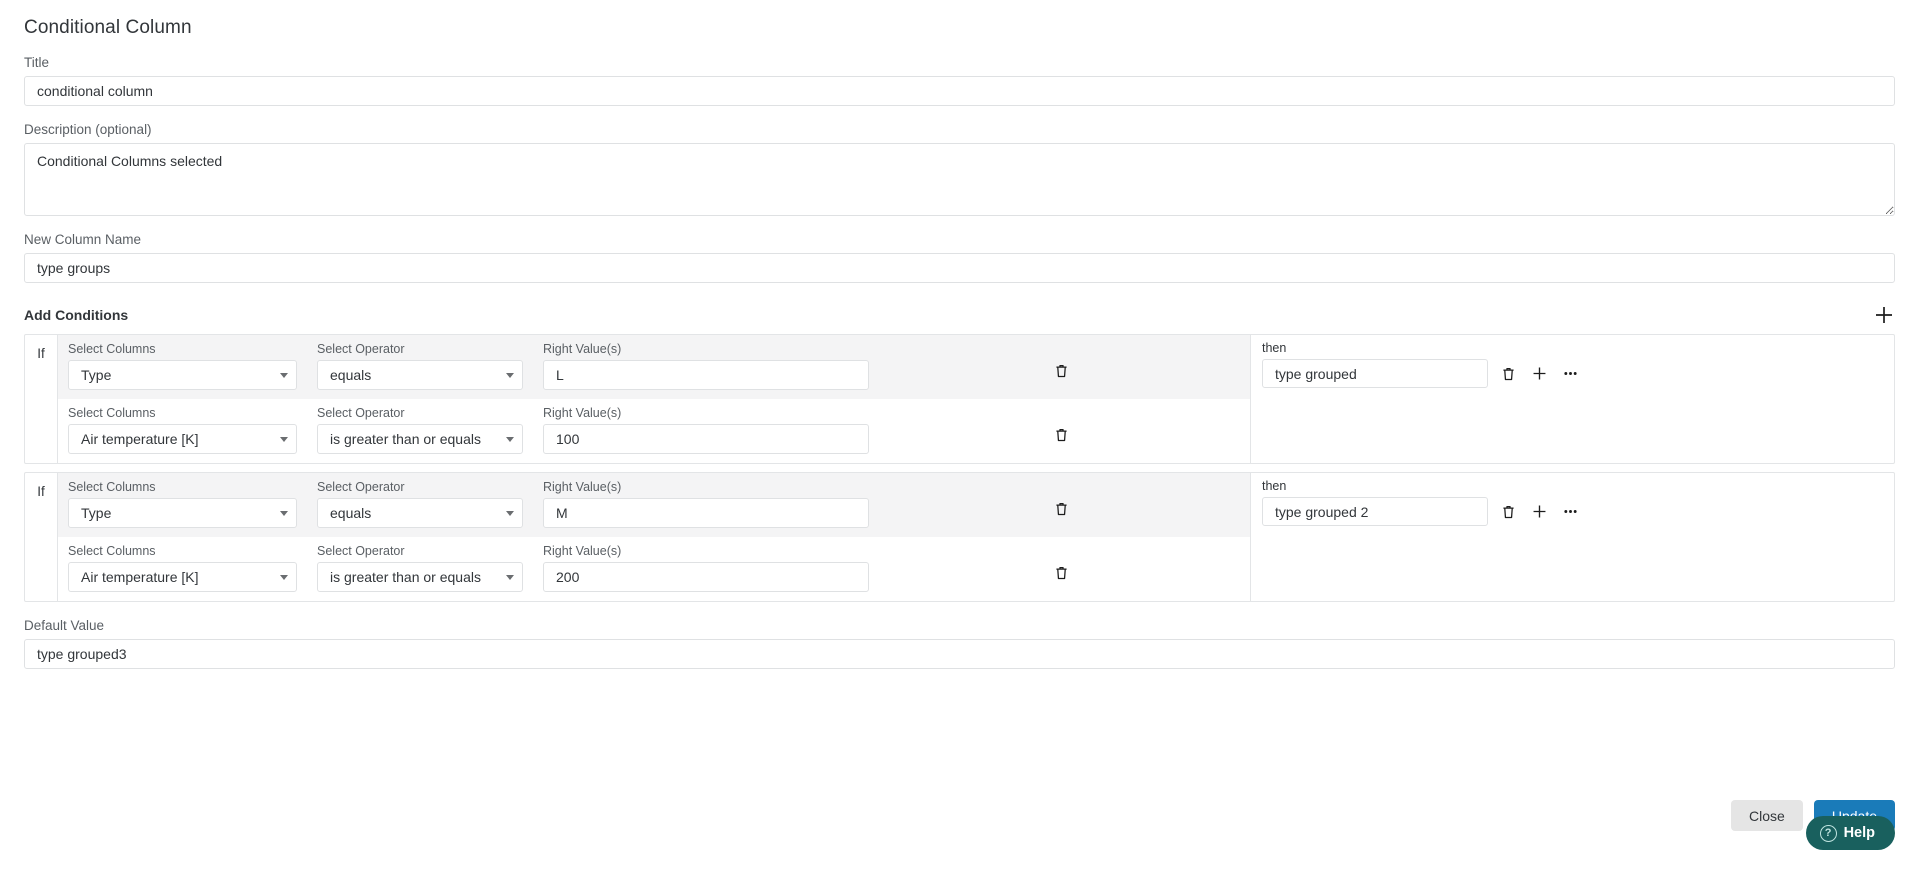 The width and height of the screenshot is (1919, 873). What do you see at coordinates (959, 268) in the screenshot?
I see `new-column-name-input` at bounding box center [959, 268].